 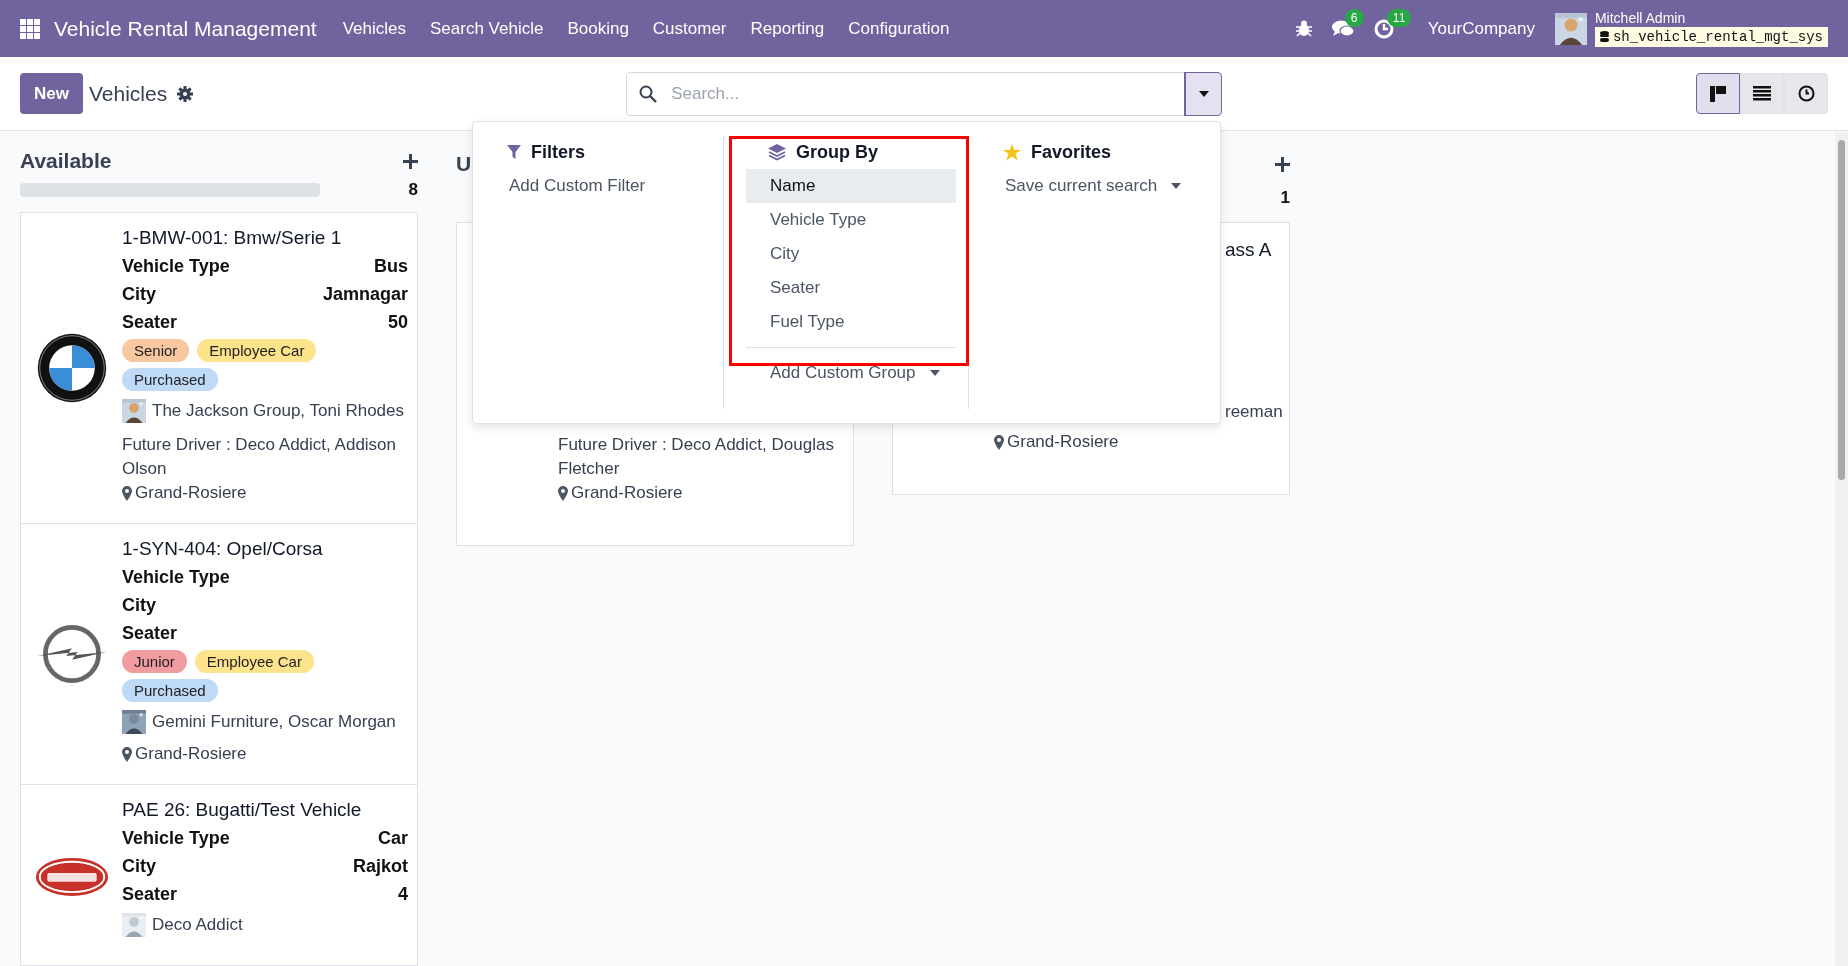 What do you see at coordinates (689, 28) in the screenshot?
I see `menu-item: Customer` at bounding box center [689, 28].